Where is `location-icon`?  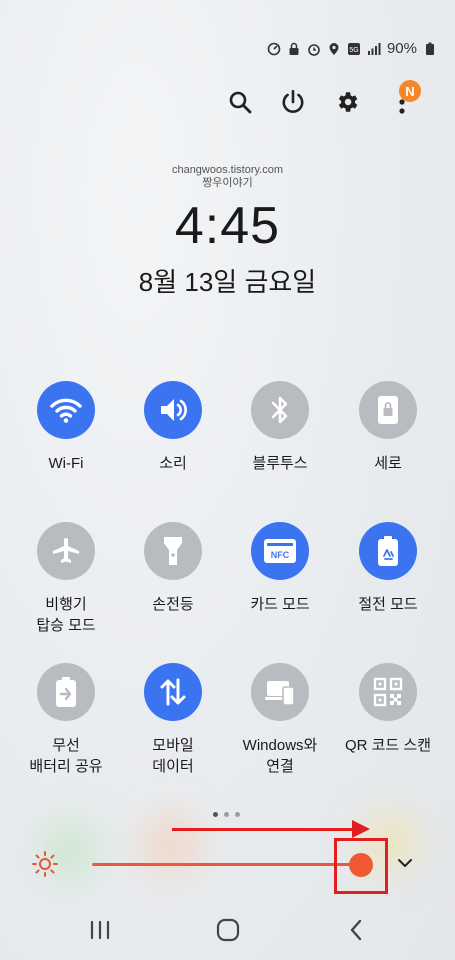 location-icon is located at coordinates (334, 48).